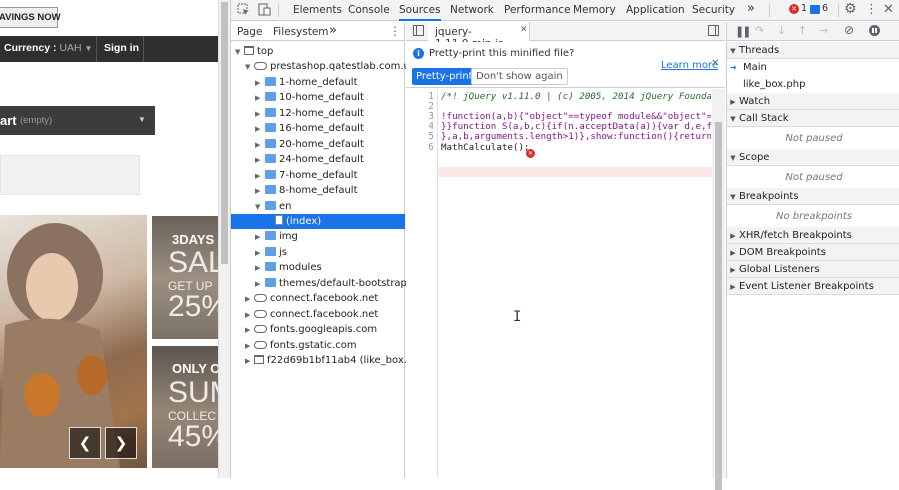 This screenshot has height=490, width=899. What do you see at coordinates (121, 443) in the screenshot?
I see `slider-next-button: ❯` at bounding box center [121, 443].